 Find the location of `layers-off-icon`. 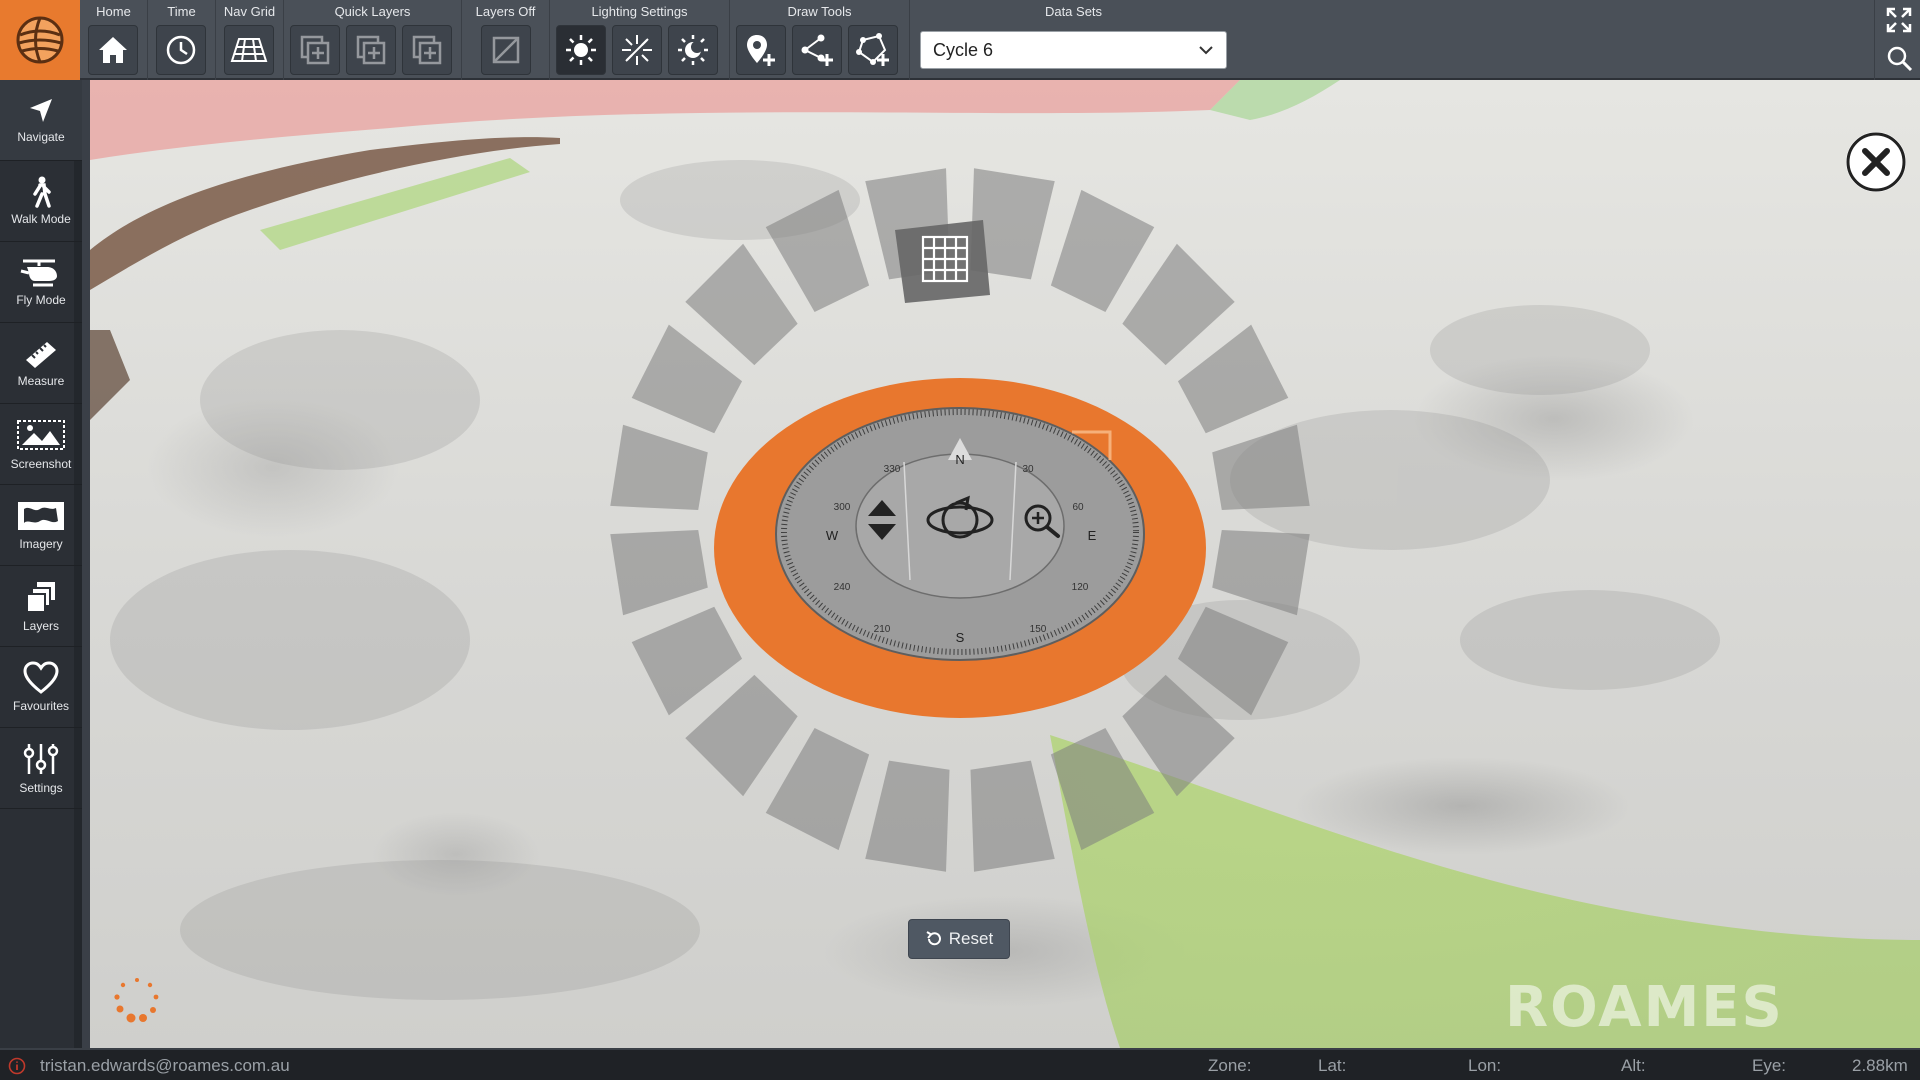

layers-off-icon is located at coordinates (506, 50).